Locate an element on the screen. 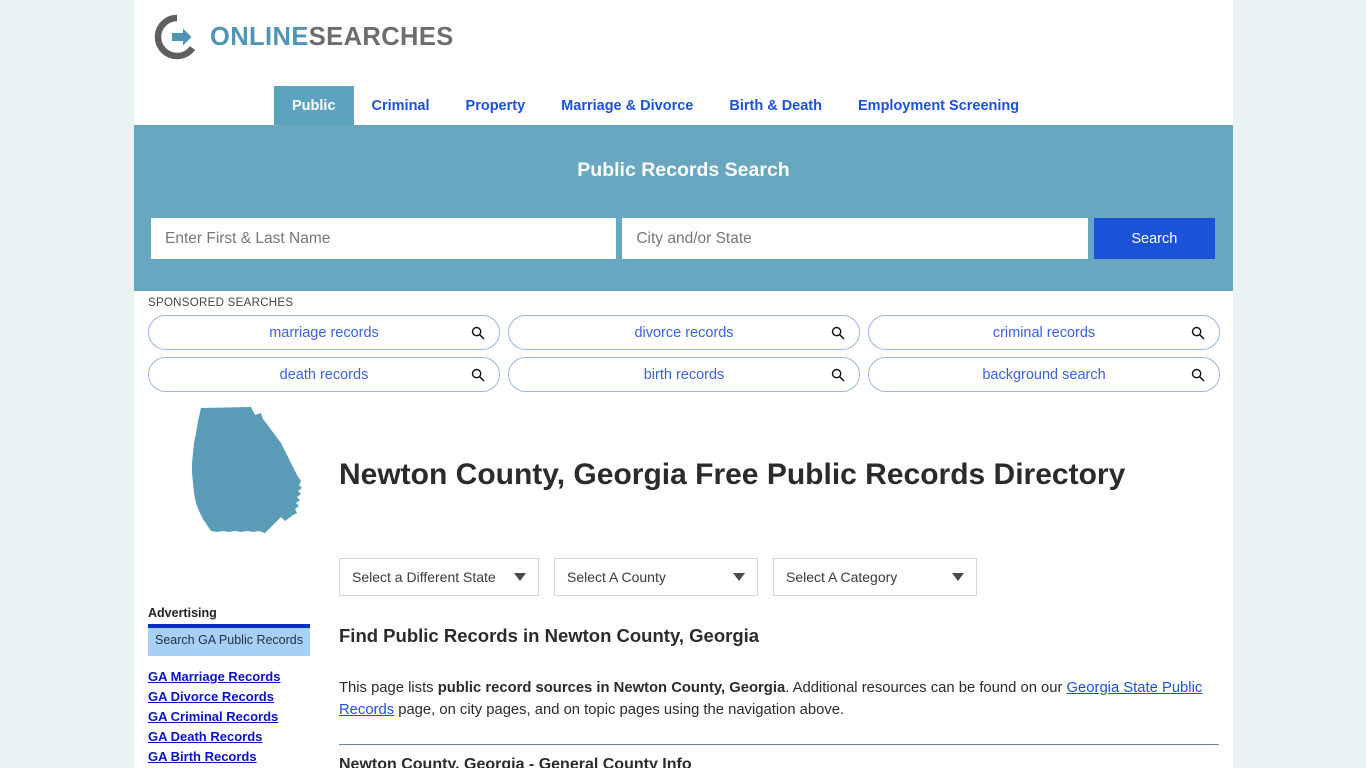  sponsored-pill-divorce-records: divorce records is located at coordinates (684, 332).